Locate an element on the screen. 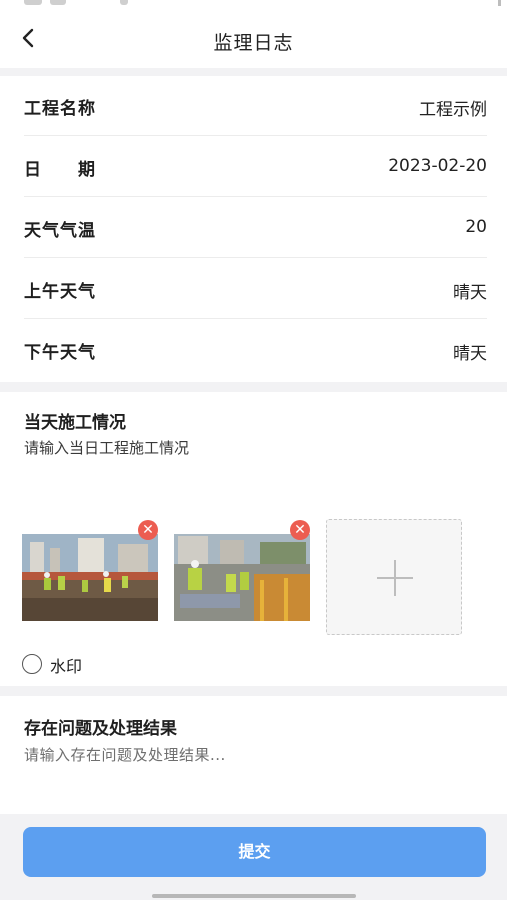 Image resolution: width=507 pixels, height=900 pixels. add-photo-button is located at coordinates (394, 577).